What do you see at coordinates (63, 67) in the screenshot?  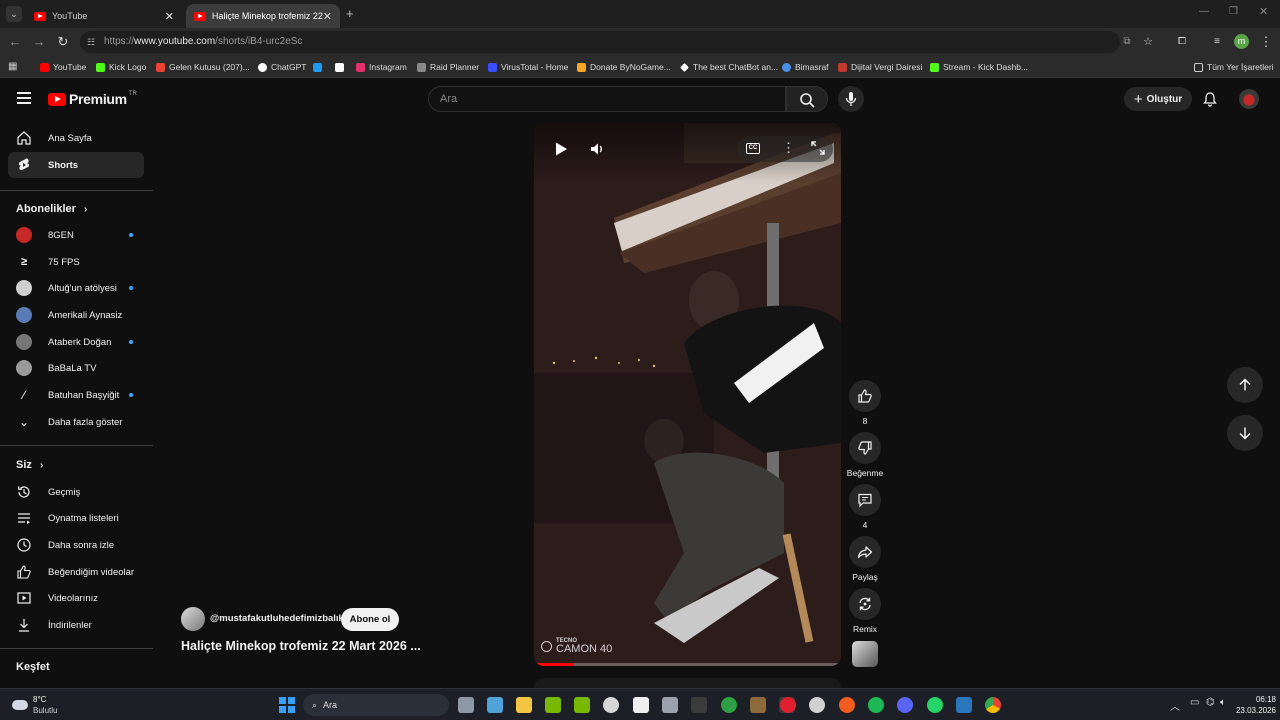 I see `bookmark-youtube: YouTube` at bounding box center [63, 67].